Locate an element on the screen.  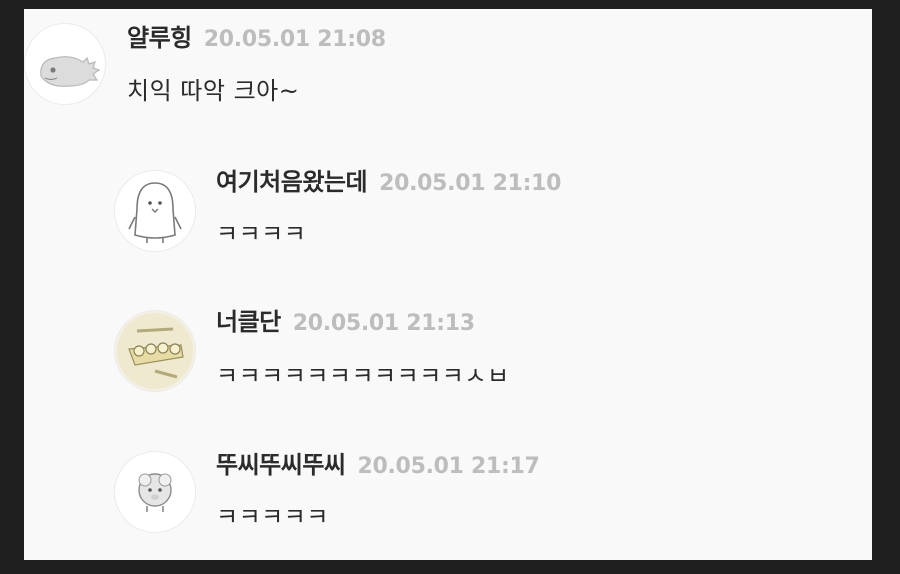
sheep-icon is located at coordinates (155, 492).